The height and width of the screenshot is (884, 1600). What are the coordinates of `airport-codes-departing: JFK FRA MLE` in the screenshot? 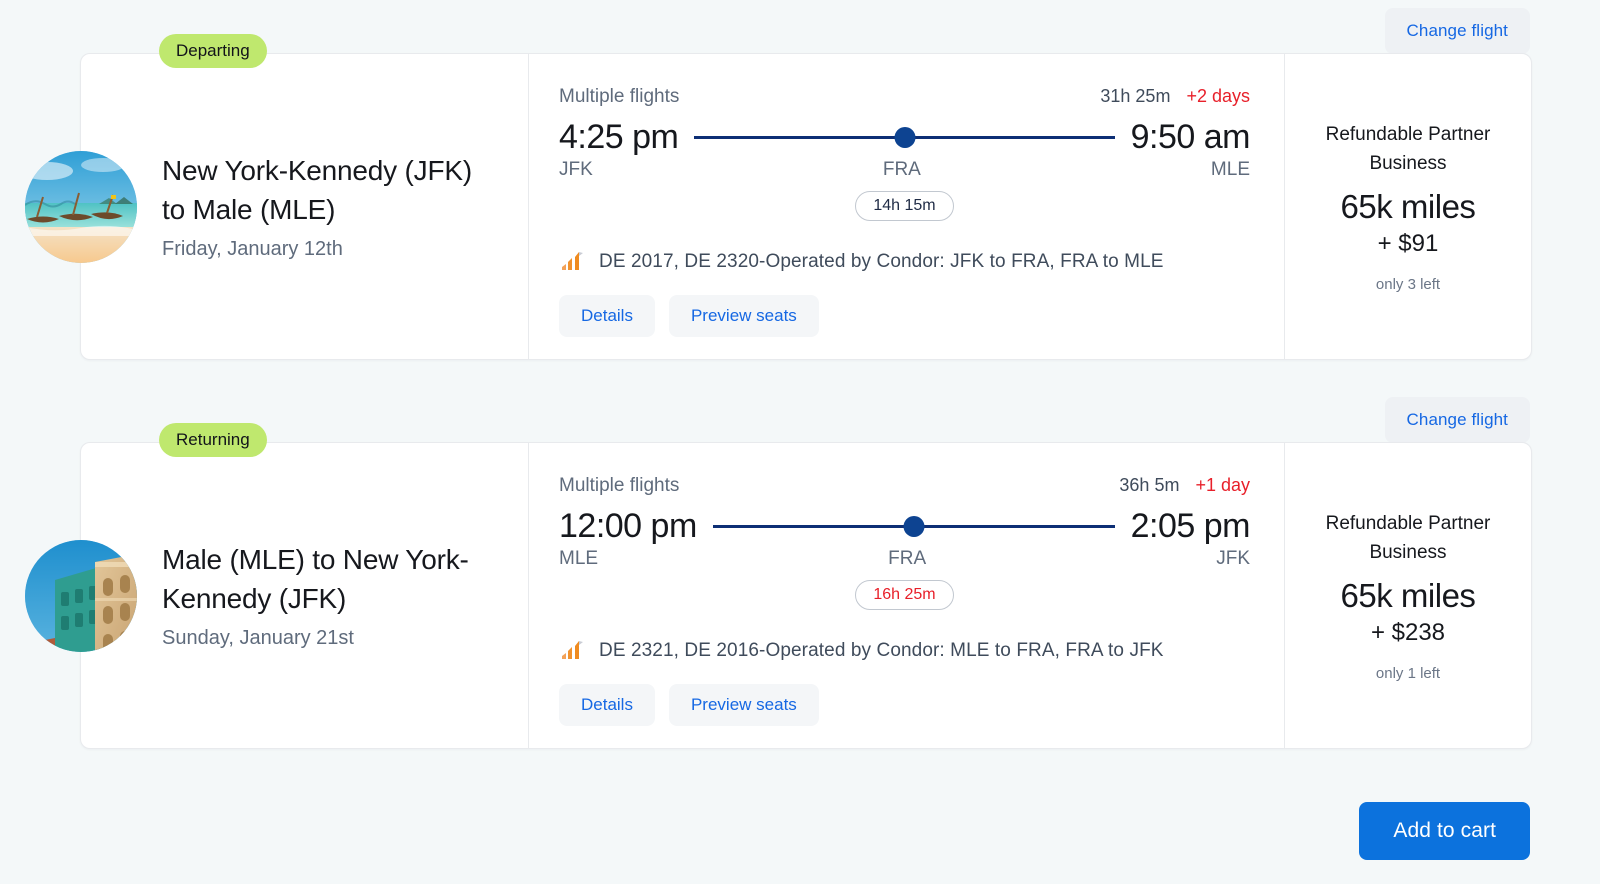 It's located at (904, 170).